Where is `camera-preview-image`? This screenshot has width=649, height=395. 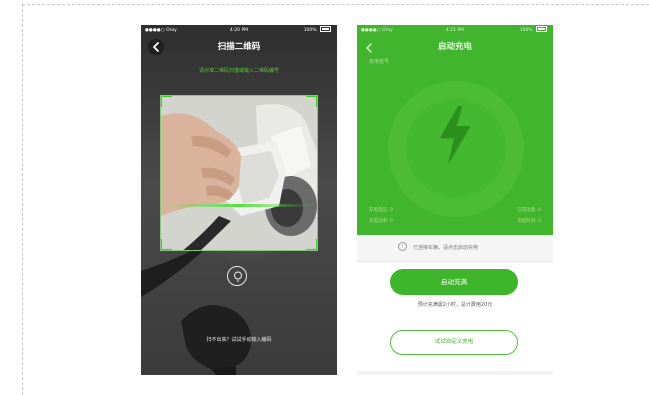 camera-preview-image is located at coordinates (239, 173).